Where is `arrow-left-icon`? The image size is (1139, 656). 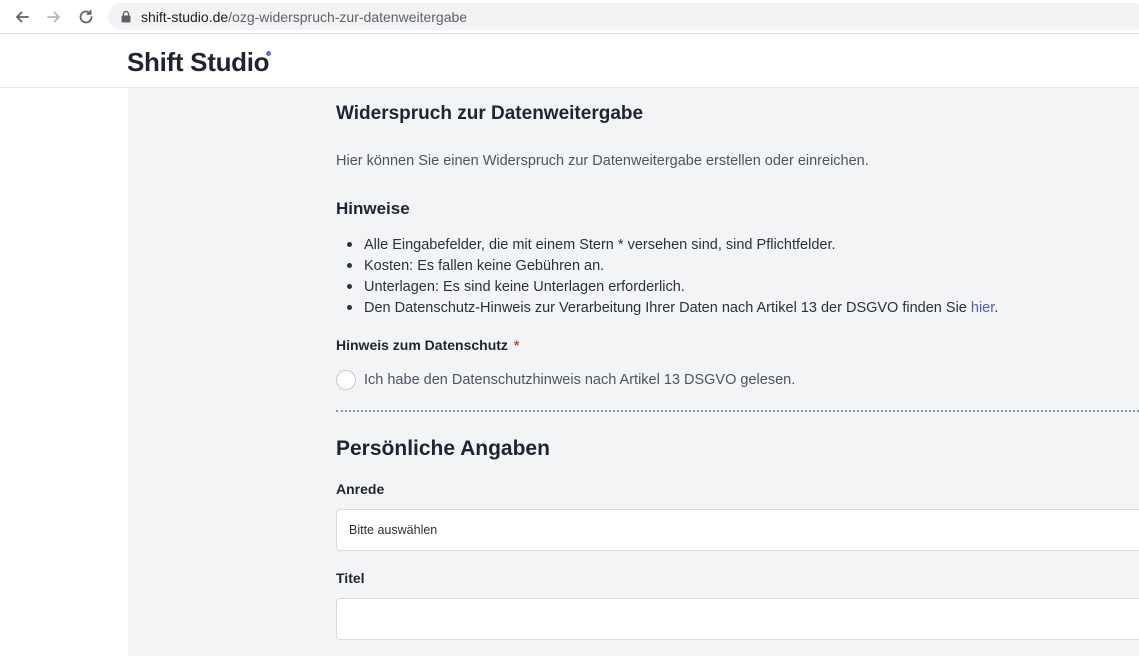 arrow-left-icon is located at coordinates (22, 17).